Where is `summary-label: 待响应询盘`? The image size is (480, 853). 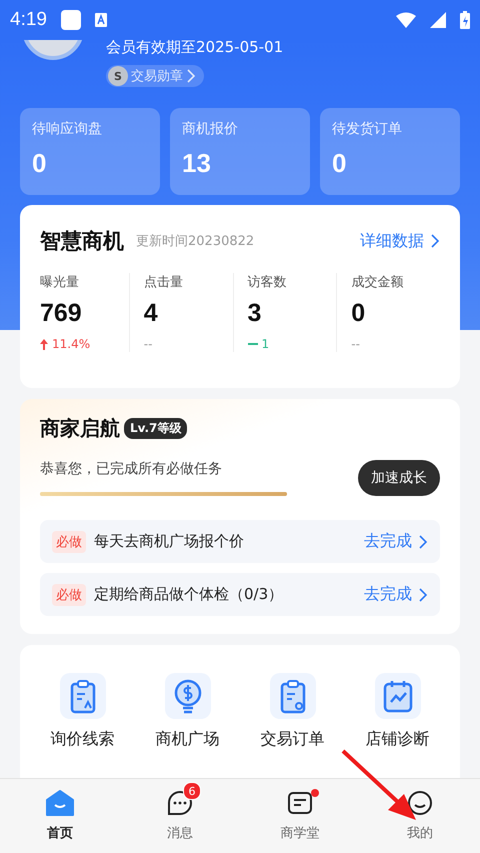
summary-label: 待响应询盘 is located at coordinates (67, 129).